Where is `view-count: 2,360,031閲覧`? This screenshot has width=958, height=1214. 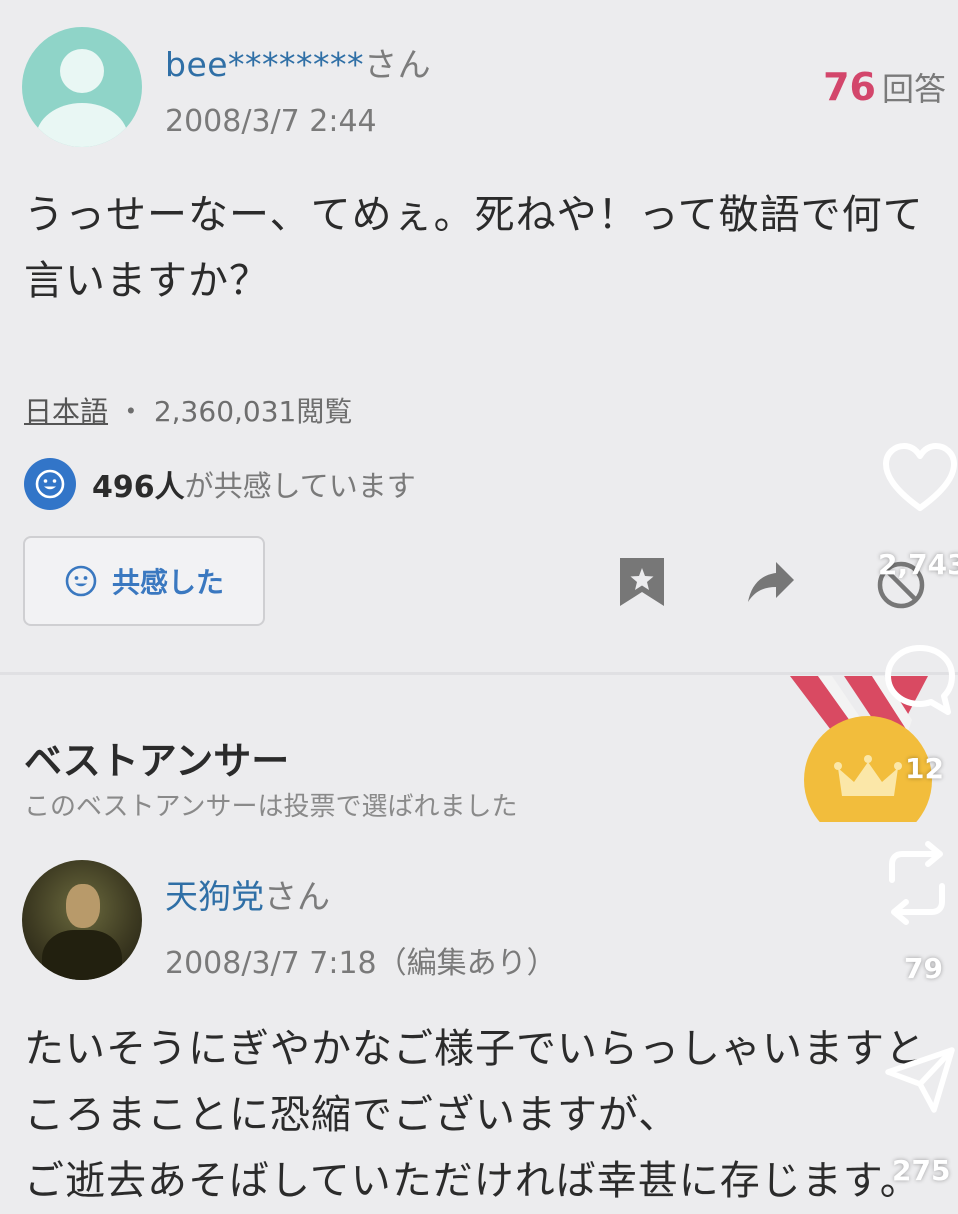
view-count: 2,360,031閲覧 is located at coordinates (253, 411).